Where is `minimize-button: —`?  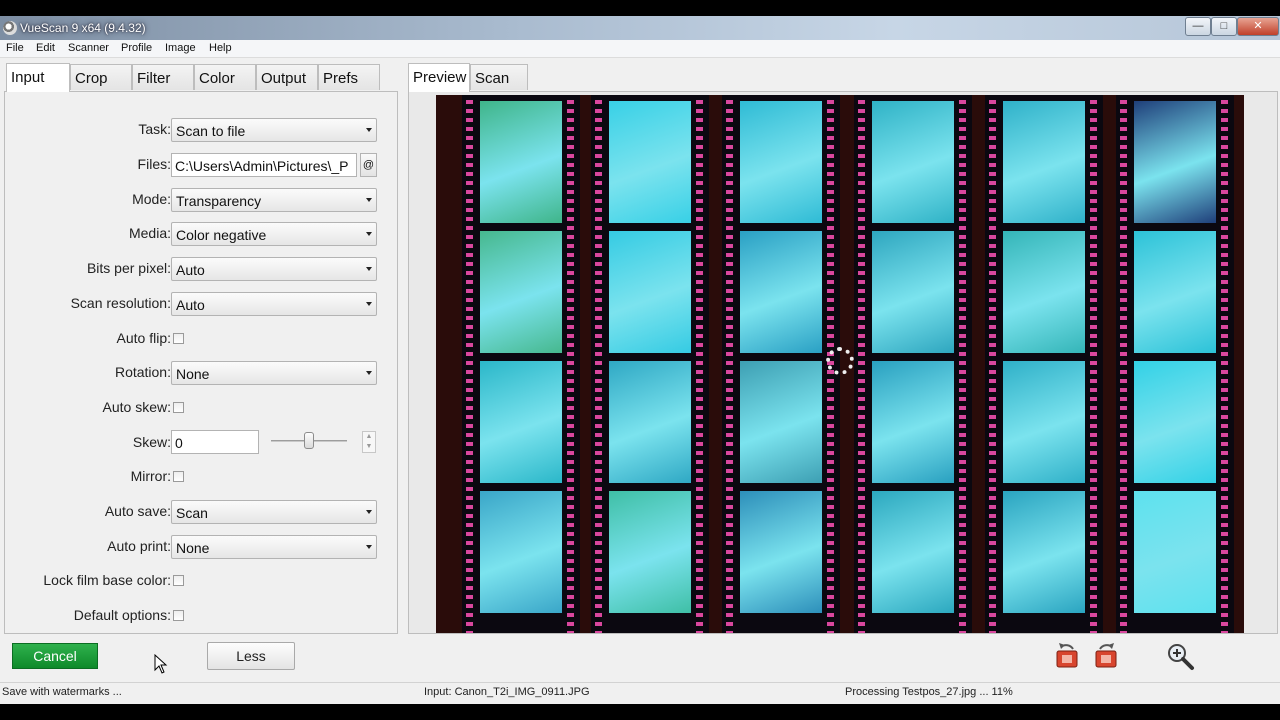
minimize-button: — is located at coordinates (1198, 26).